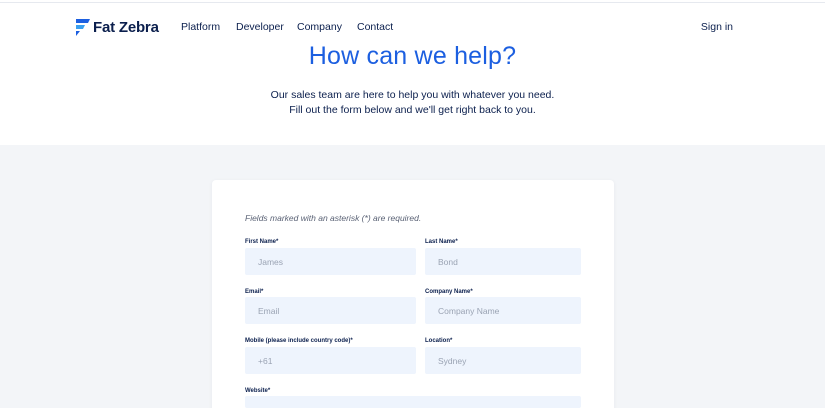  What do you see at coordinates (441, 242) in the screenshot?
I see `last-name-label: Last Name*` at bounding box center [441, 242].